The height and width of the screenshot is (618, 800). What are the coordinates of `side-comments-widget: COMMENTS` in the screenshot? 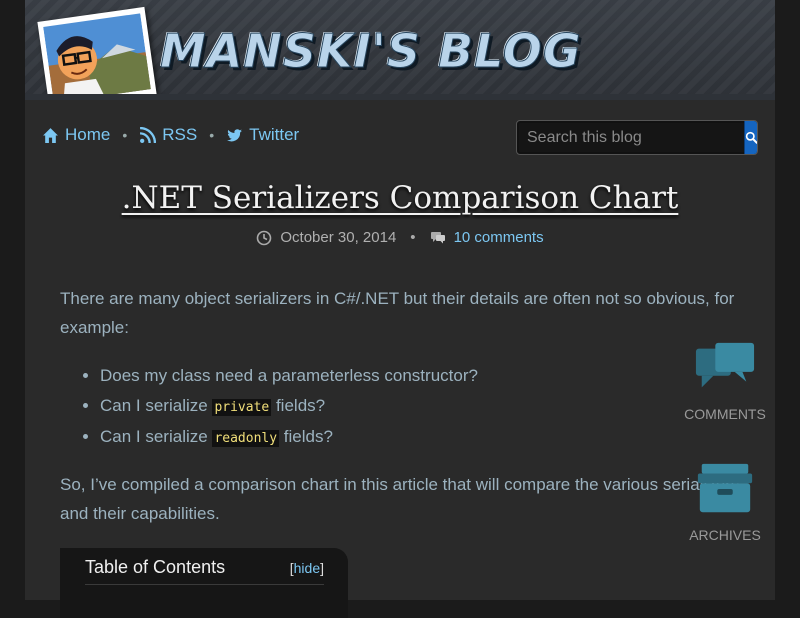 It's located at (725, 381).